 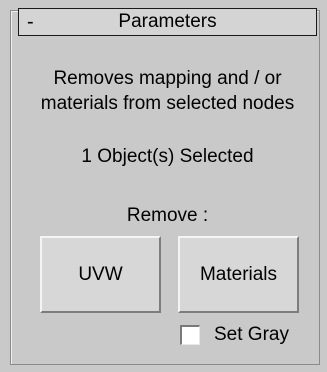 I want to click on set-gray-label: Set Gray, so click(x=251, y=334).